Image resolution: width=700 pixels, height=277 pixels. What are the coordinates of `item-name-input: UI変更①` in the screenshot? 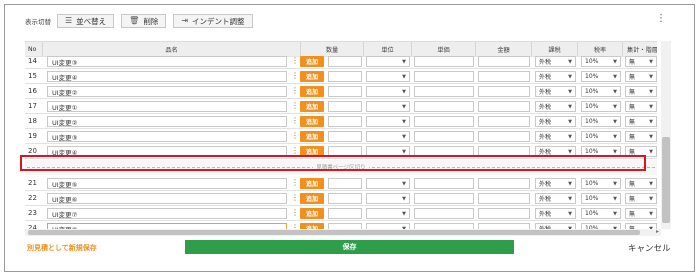 It's located at (167, 106).